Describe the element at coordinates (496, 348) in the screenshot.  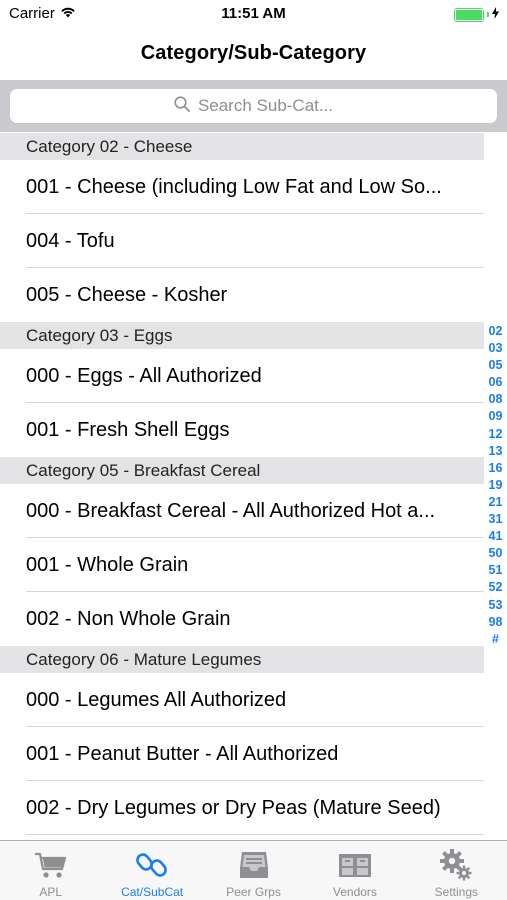
I see `index-item: 03` at that location.